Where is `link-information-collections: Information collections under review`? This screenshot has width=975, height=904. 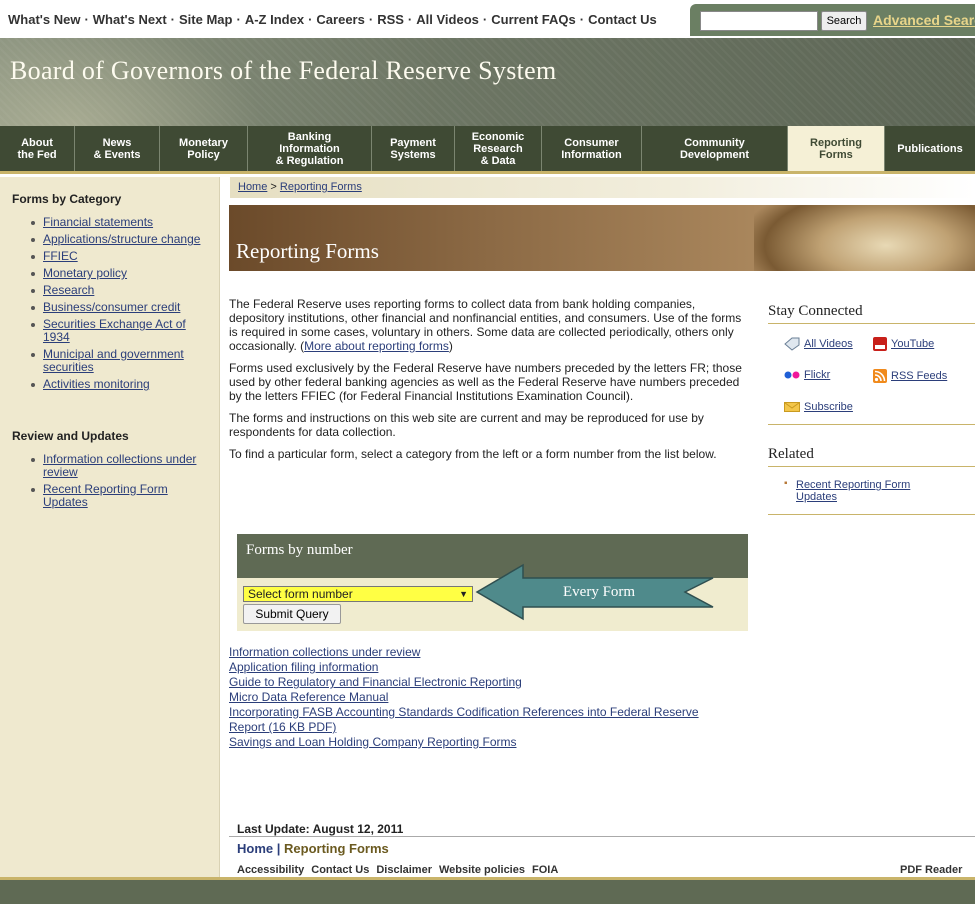 link-information-collections: Information collections under review is located at coordinates (479, 652).